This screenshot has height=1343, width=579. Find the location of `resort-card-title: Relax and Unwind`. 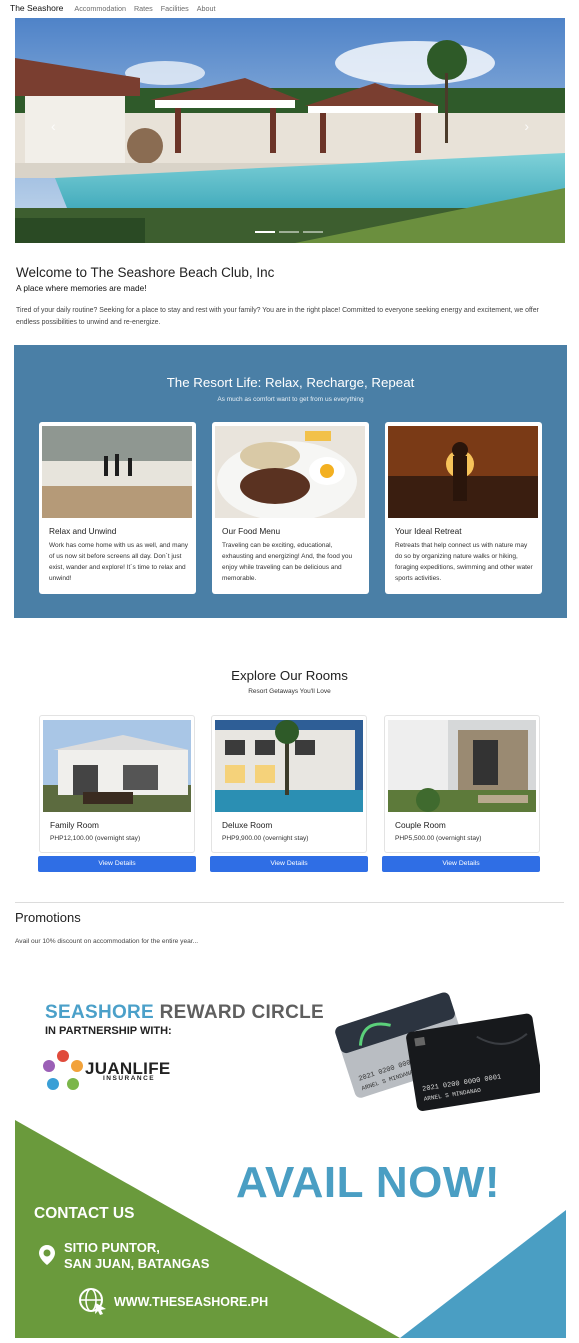

resort-card-title: Relax and Unwind is located at coordinates (83, 531).